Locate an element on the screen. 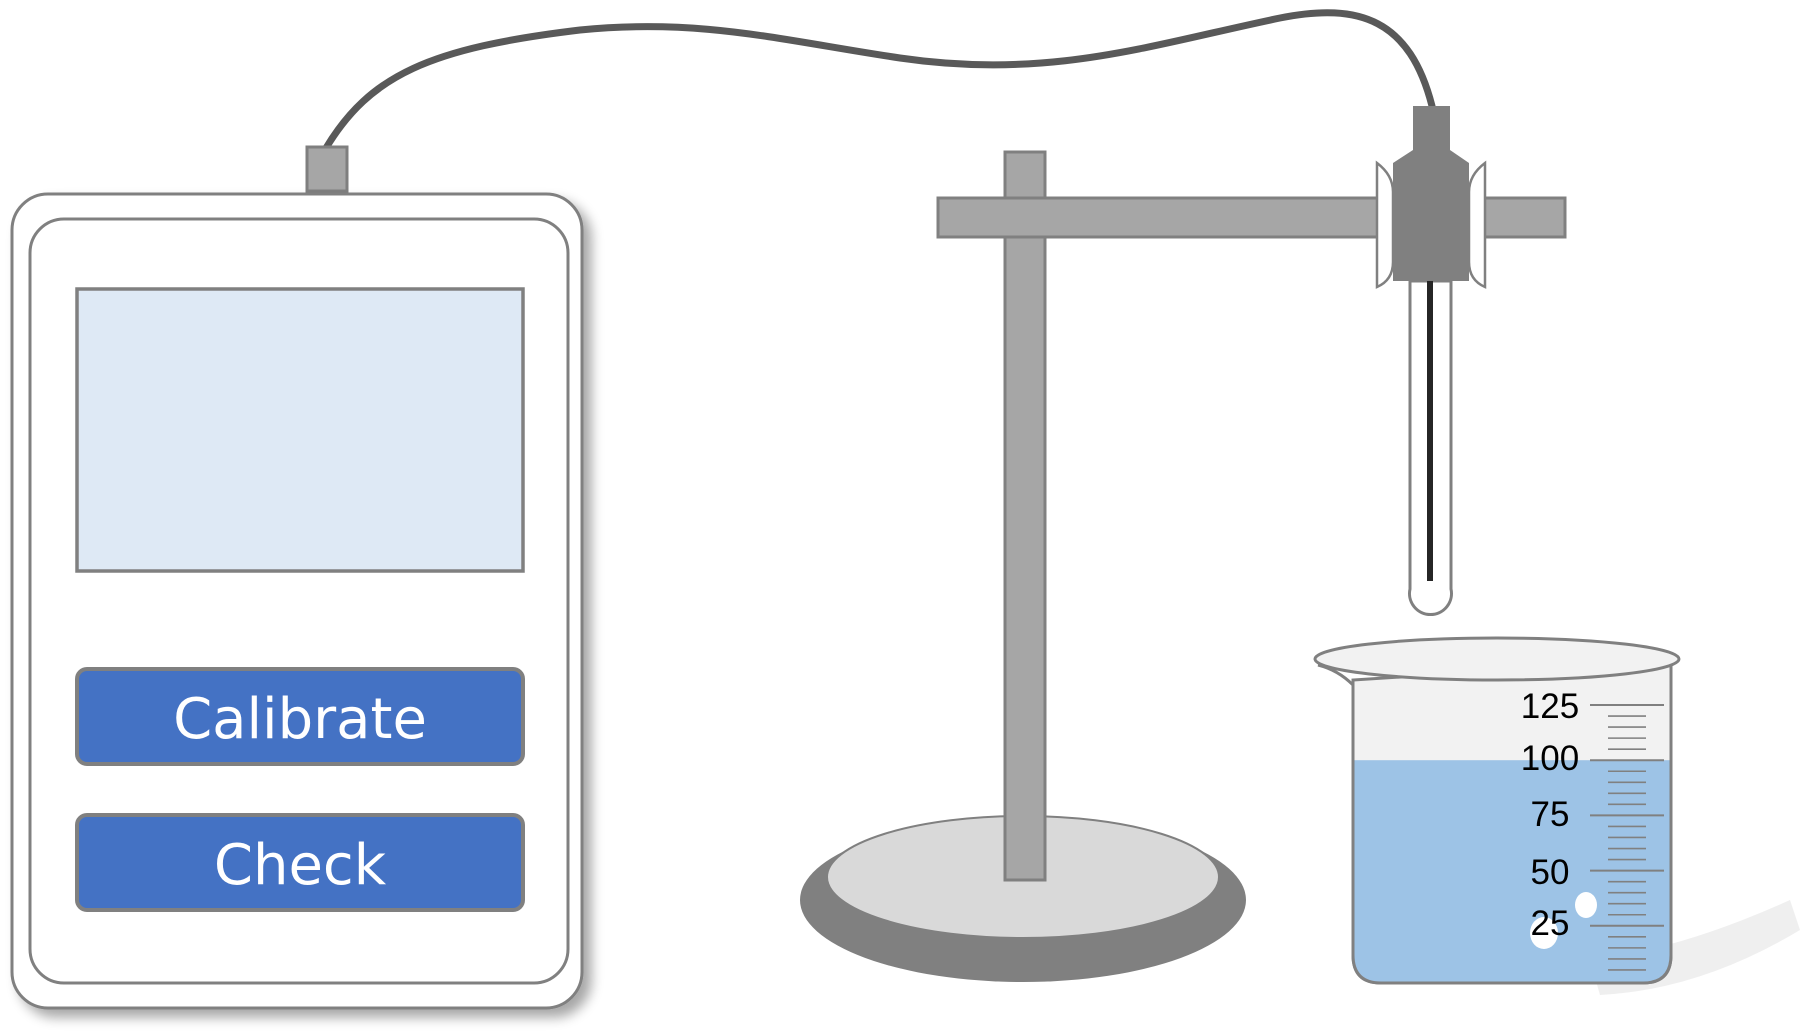  probe-icon is located at coordinates (1431, 361).